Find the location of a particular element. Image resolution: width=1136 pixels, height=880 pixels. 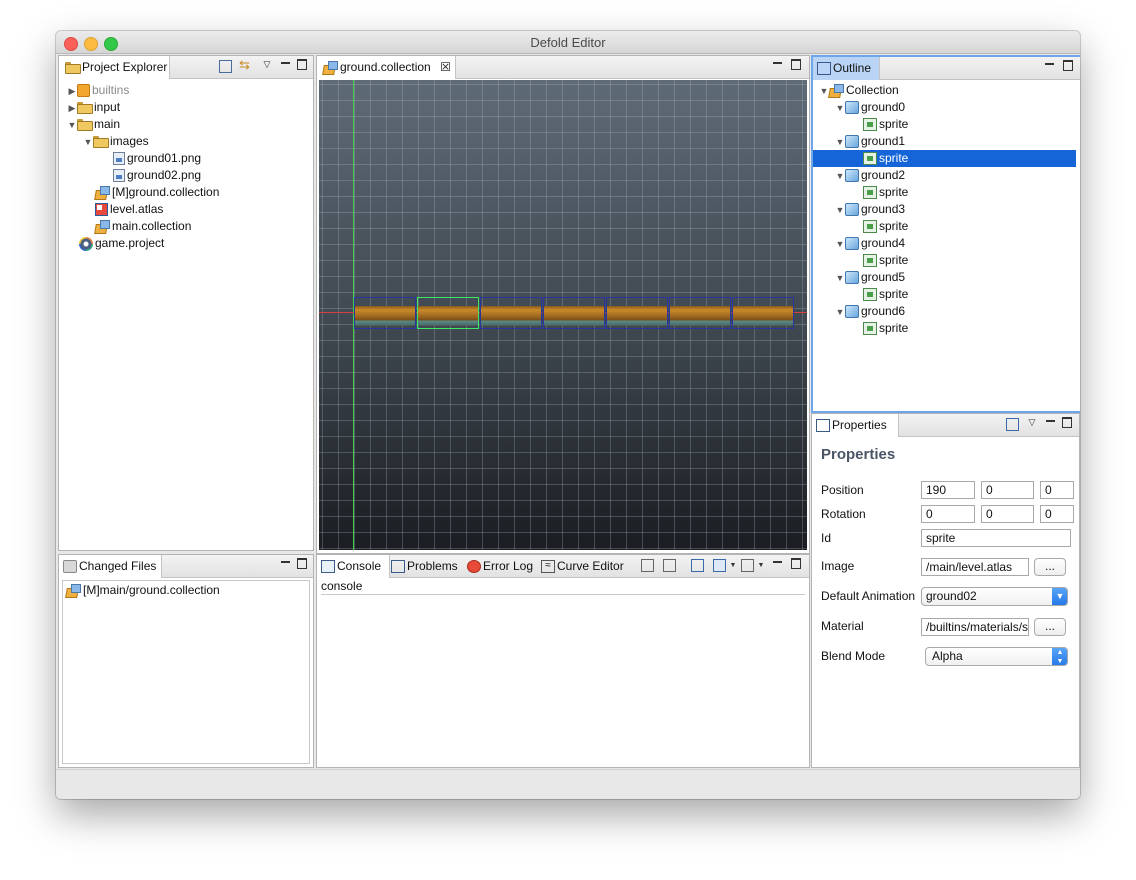

tab-curve-editor: ≈ Curve Editor is located at coordinates (583, 566).